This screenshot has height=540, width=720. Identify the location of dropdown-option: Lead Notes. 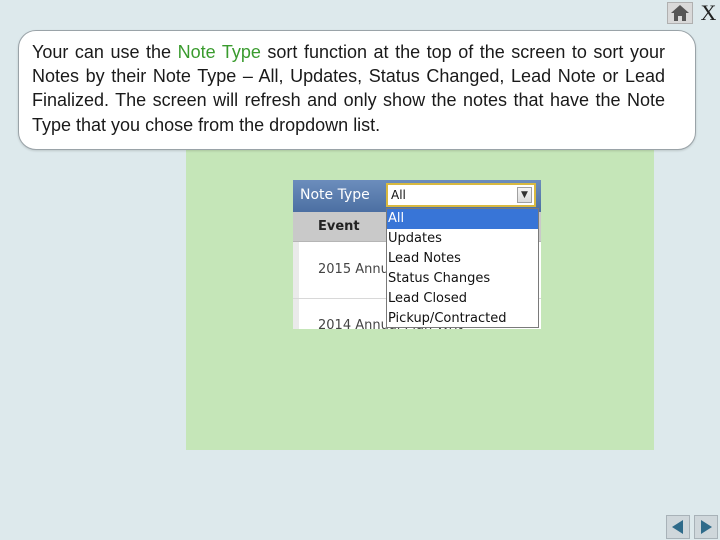
(462, 259).